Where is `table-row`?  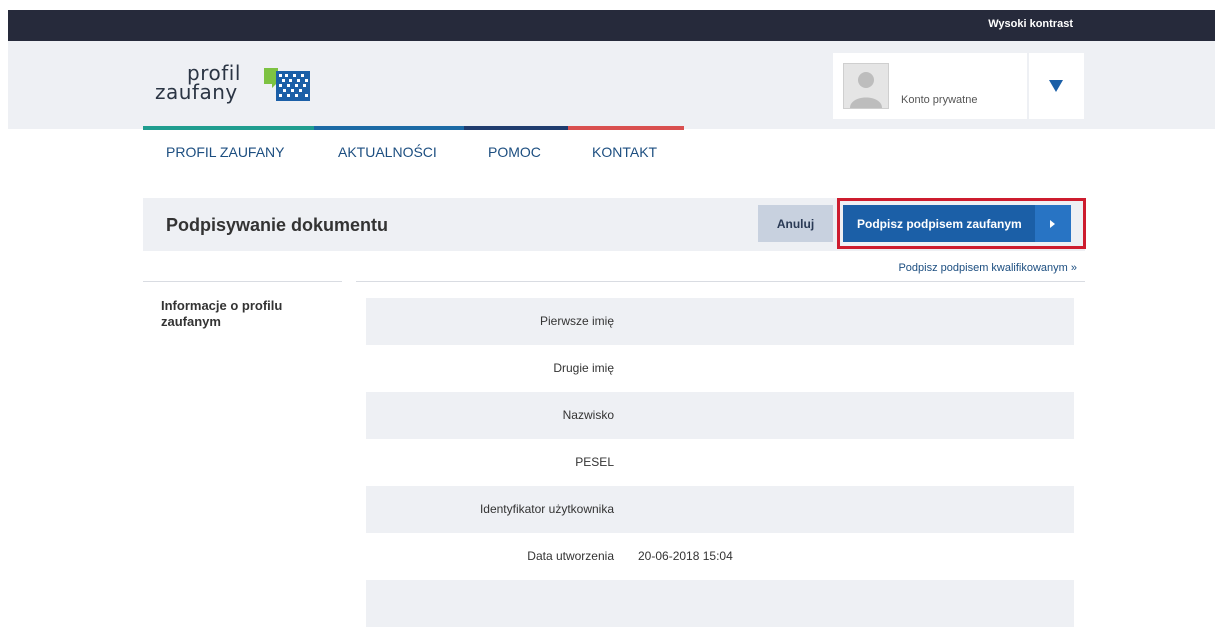 table-row is located at coordinates (720, 603).